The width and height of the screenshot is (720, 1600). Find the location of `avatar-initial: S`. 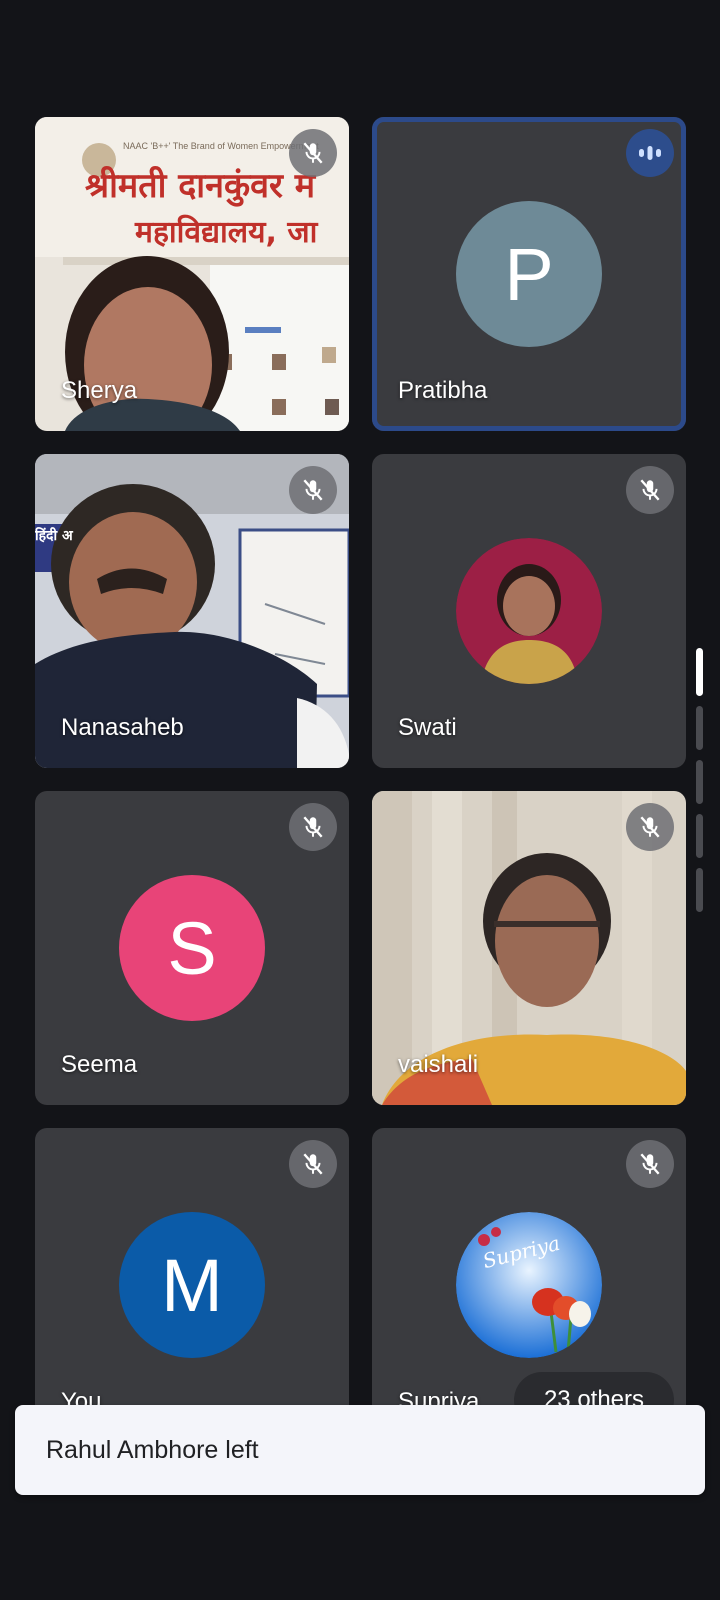

avatar-initial: S is located at coordinates (192, 948).